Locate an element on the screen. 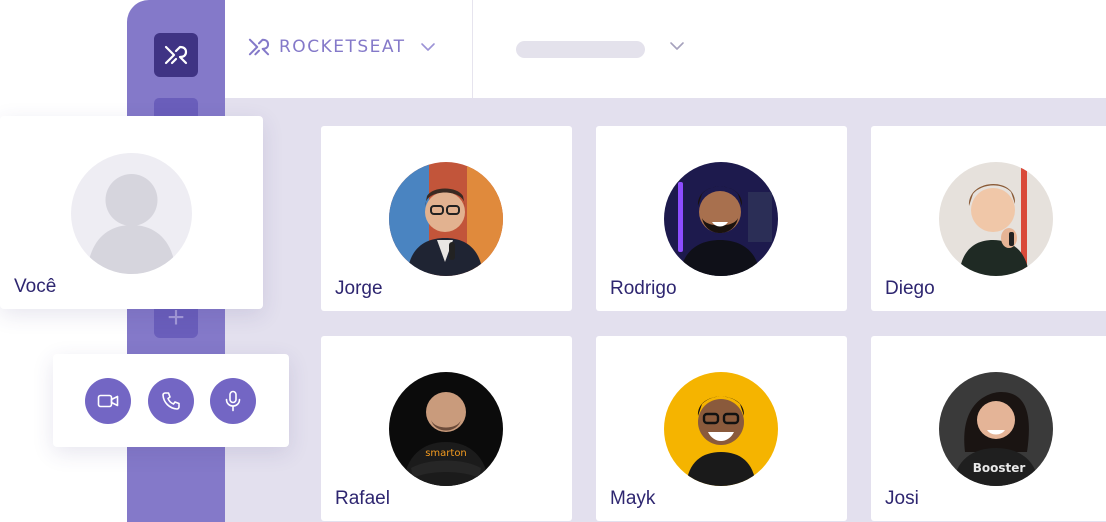 This screenshot has height=522, width=1106. brand-name: ROCKETSEAT is located at coordinates (342, 47).